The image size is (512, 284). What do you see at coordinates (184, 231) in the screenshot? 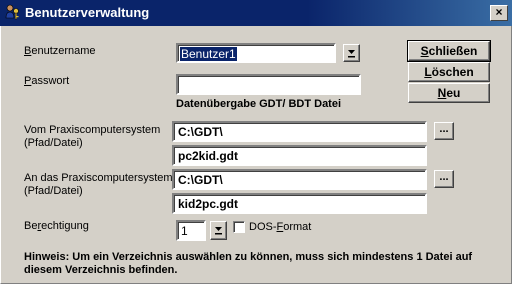
I see `permission-value: 1` at bounding box center [184, 231].